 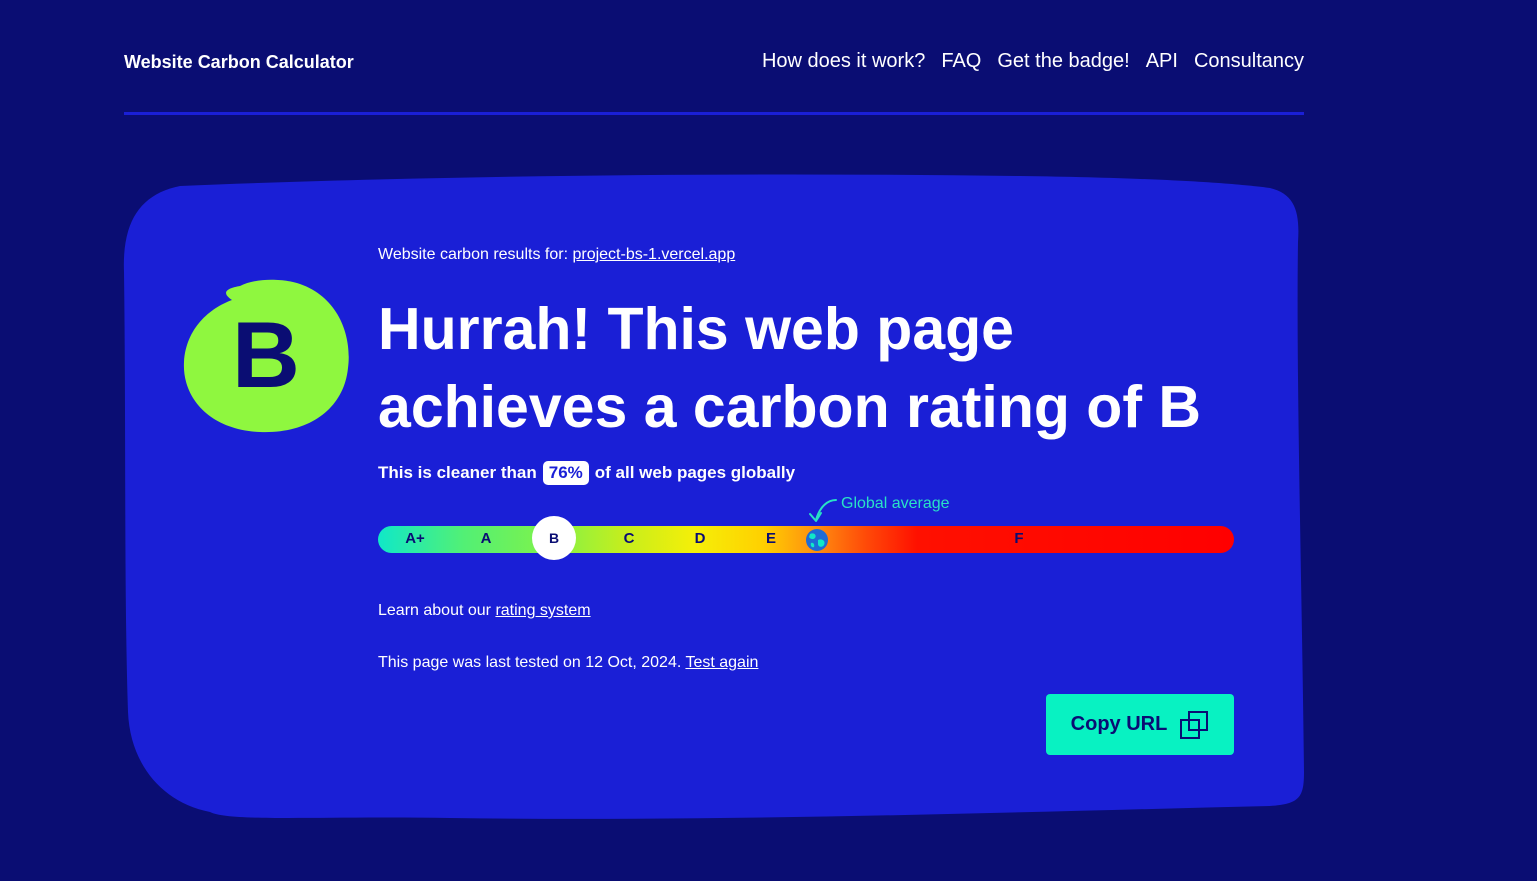 I want to click on results-for-label: Website carbon results for:, so click(x=473, y=254).